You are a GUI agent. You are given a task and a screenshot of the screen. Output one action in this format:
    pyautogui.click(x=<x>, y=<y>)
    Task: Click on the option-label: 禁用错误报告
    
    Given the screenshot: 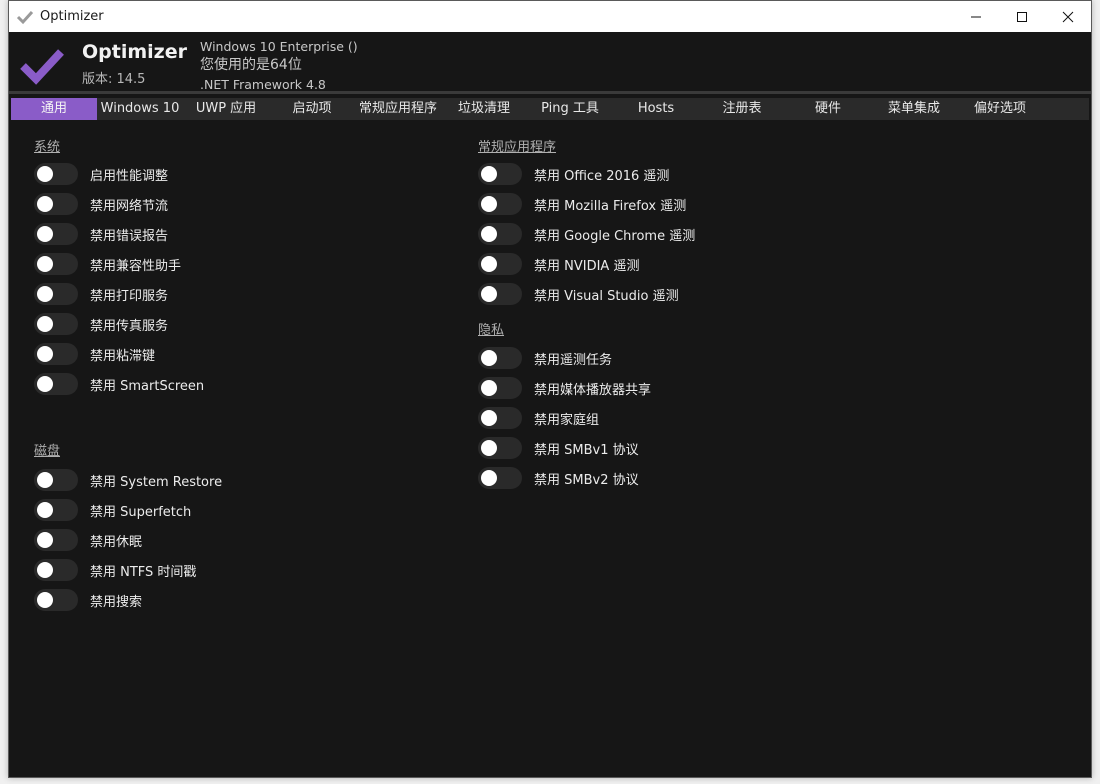 What is the action you would take?
    pyautogui.click(x=129, y=234)
    